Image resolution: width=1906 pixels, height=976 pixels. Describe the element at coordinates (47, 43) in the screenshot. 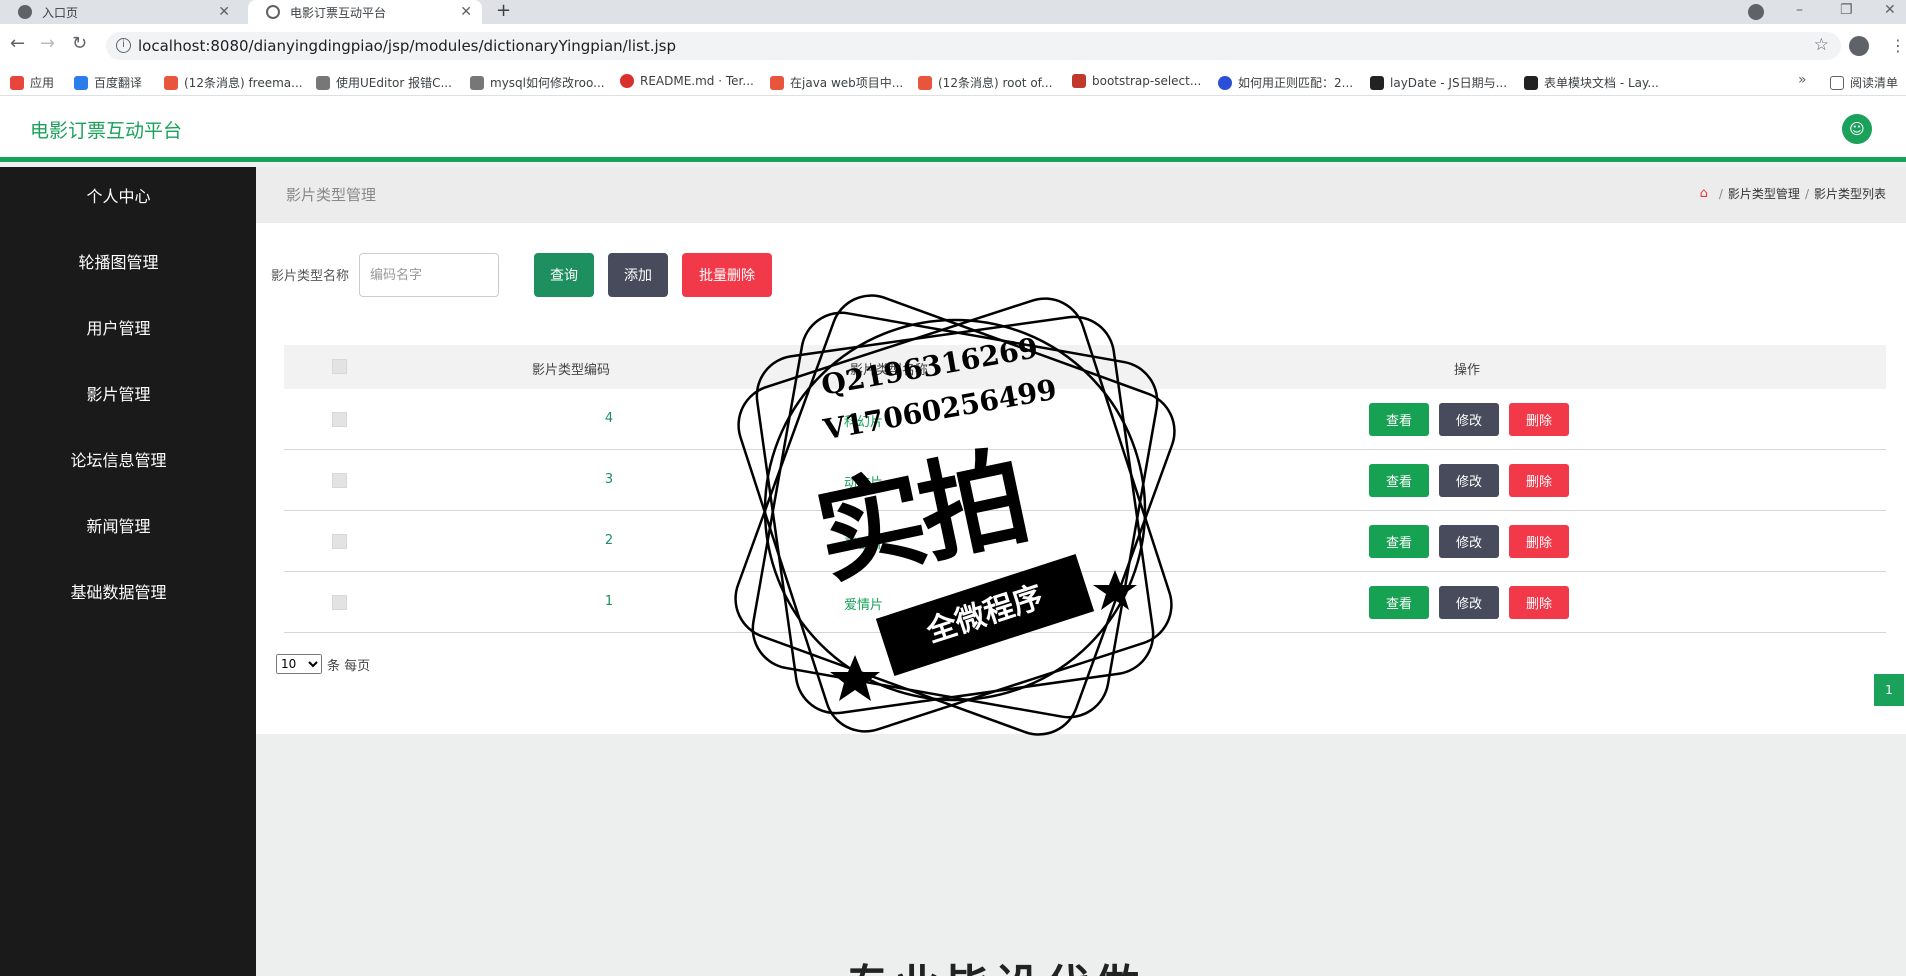

I see `forward-arrow-icon: →` at that location.